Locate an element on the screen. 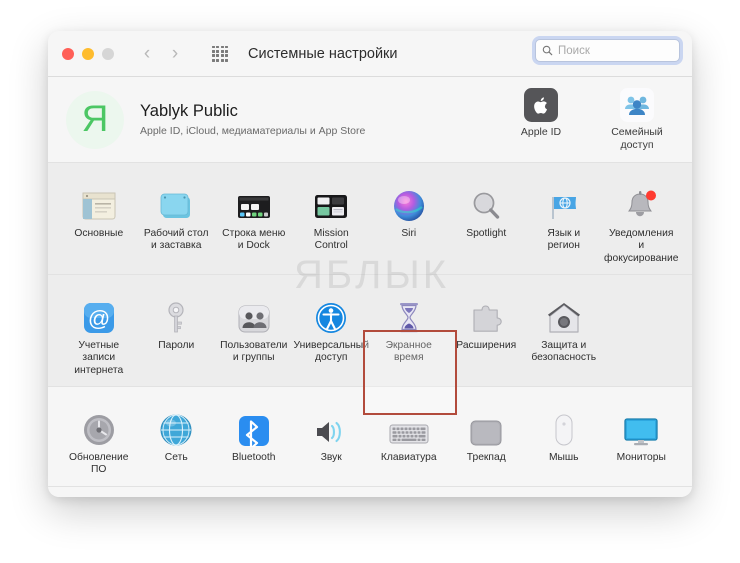 The height and width of the screenshot is (563, 740). pref-extensions: Расширения is located at coordinates (487, 331).